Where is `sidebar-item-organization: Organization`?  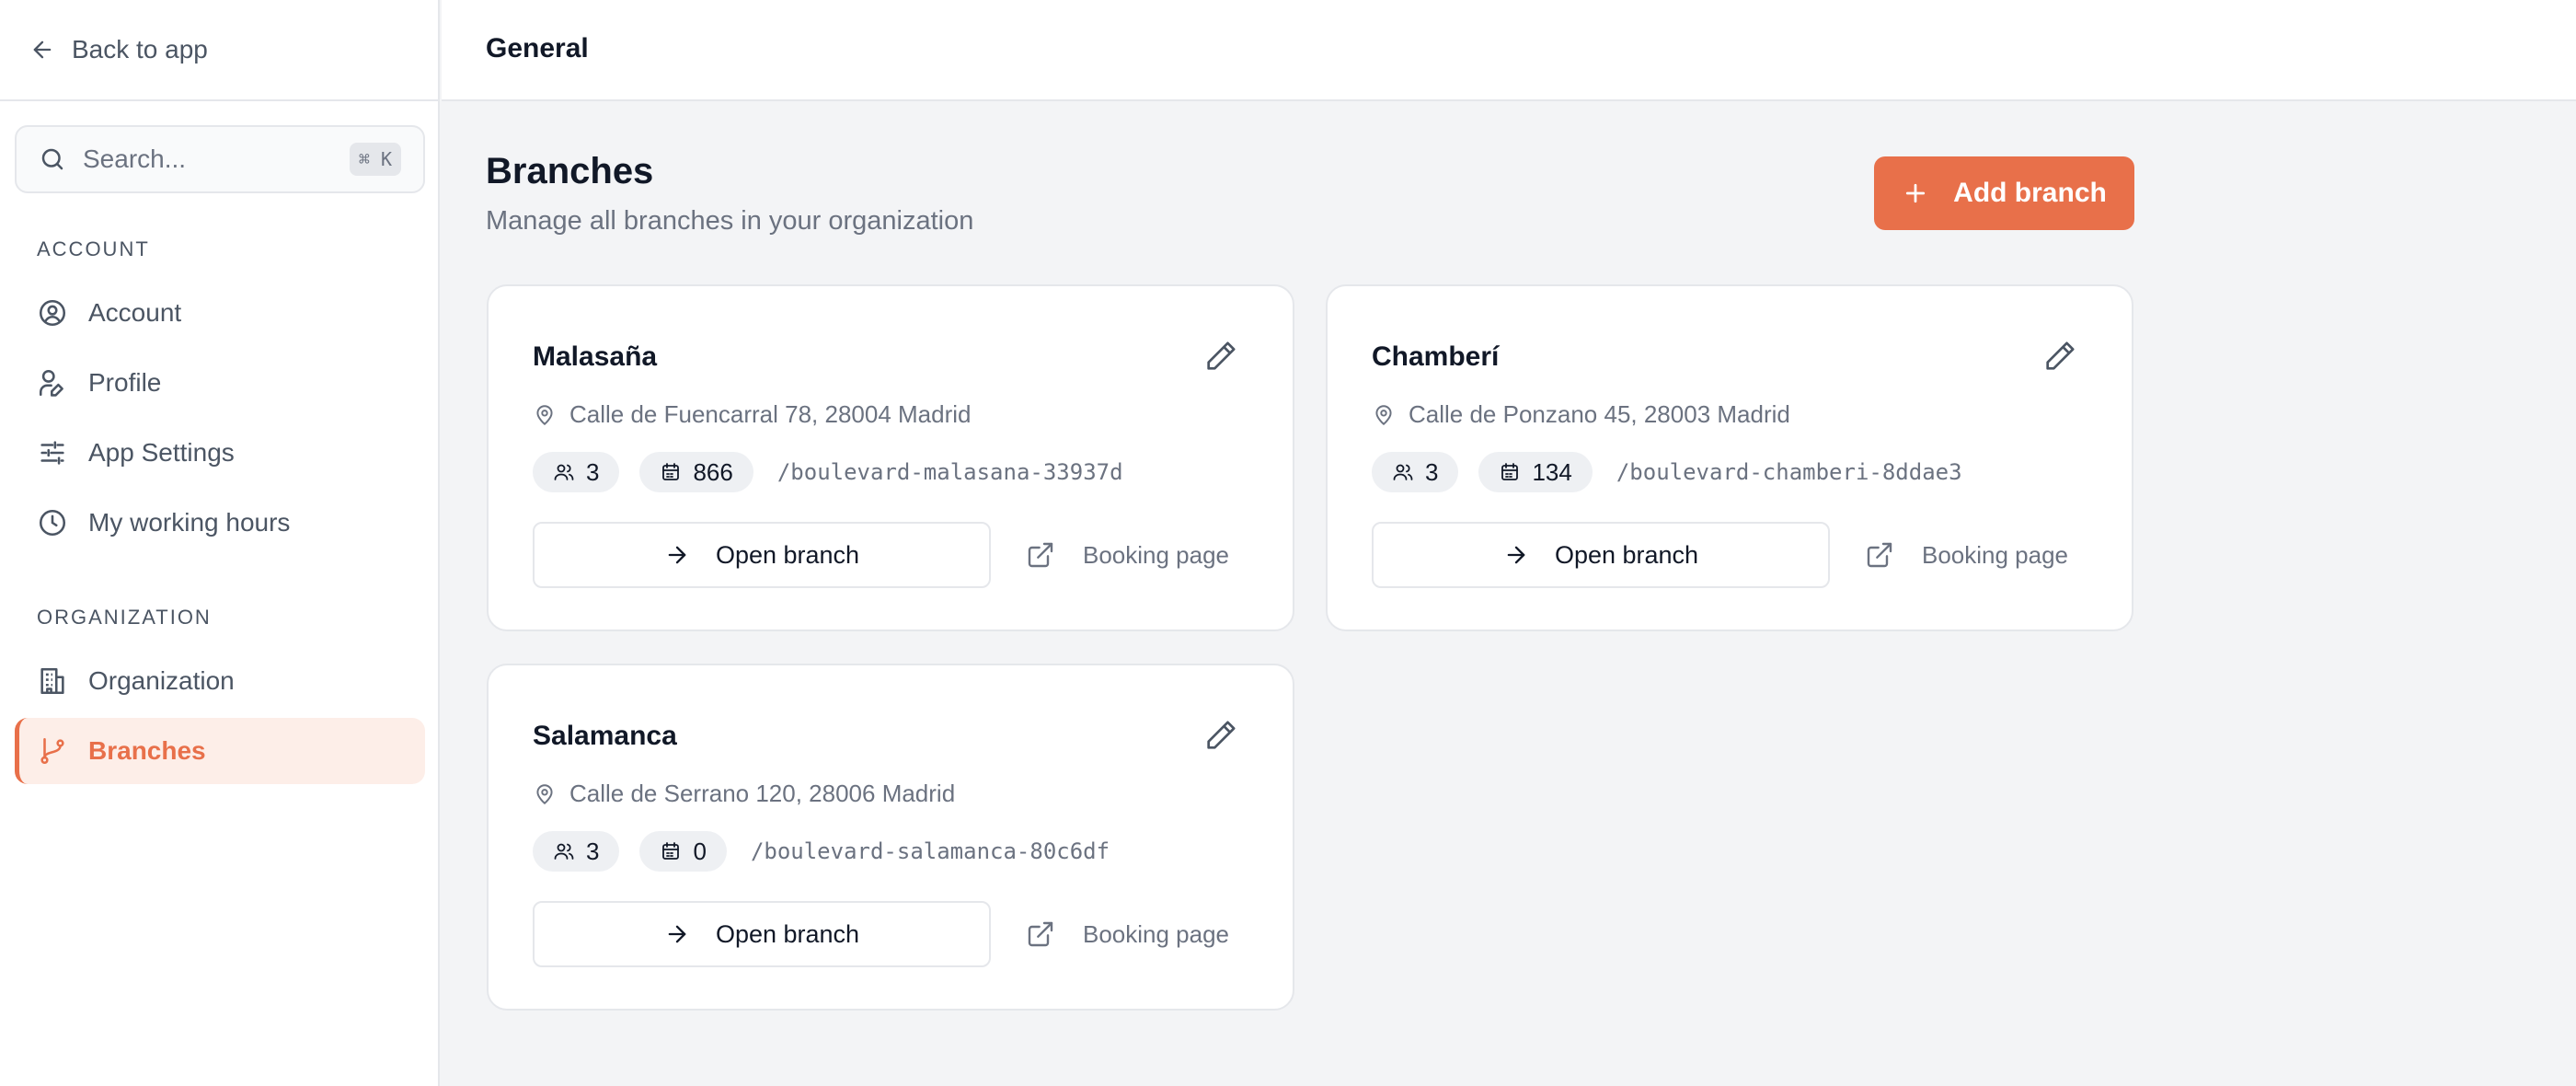
sidebar-item-organization: Organization is located at coordinates (220, 681).